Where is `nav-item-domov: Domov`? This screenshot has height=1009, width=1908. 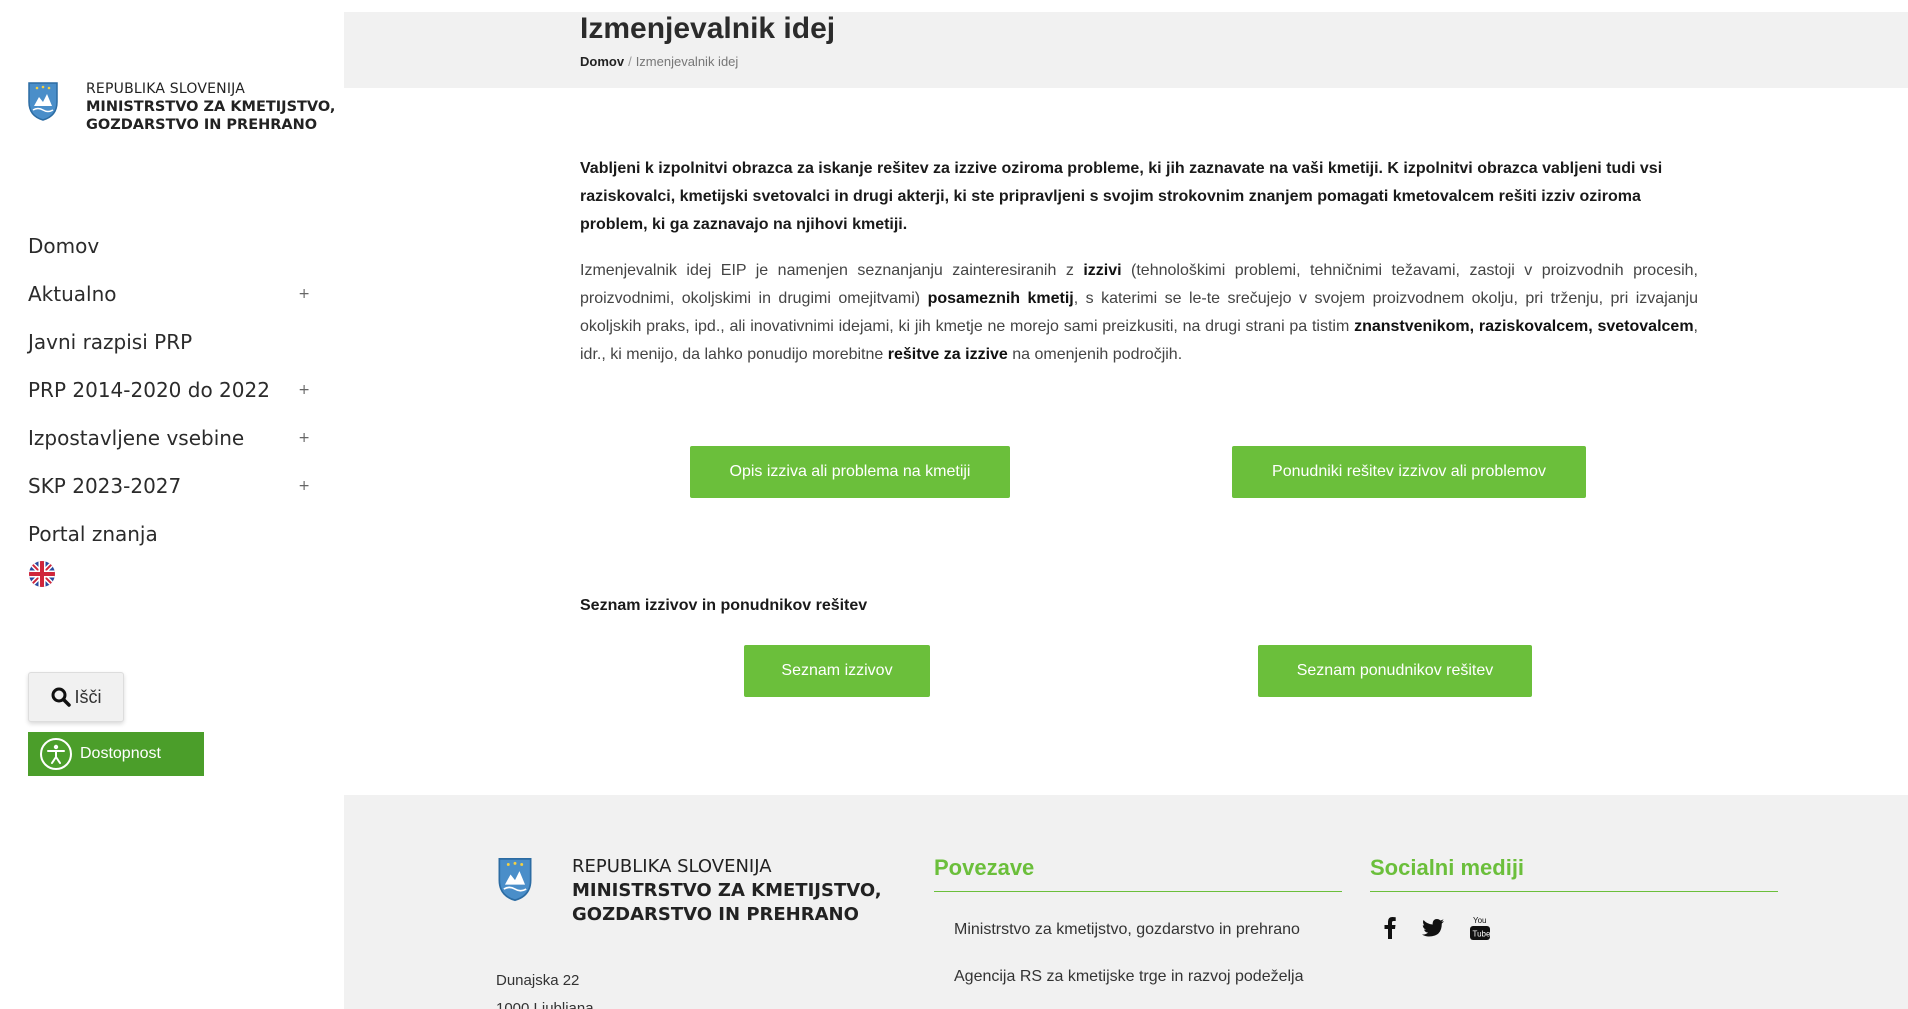 nav-item-domov: Domov is located at coordinates (173, 246).